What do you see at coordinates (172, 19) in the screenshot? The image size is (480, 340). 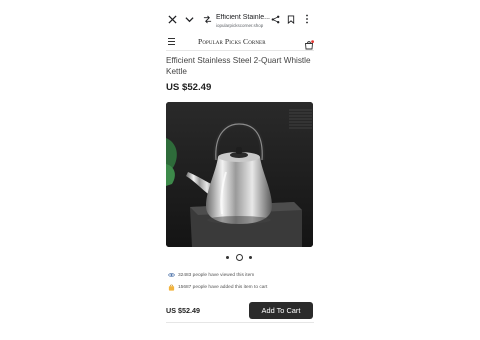 I see `close-icon` at bounding box center [172, 19].